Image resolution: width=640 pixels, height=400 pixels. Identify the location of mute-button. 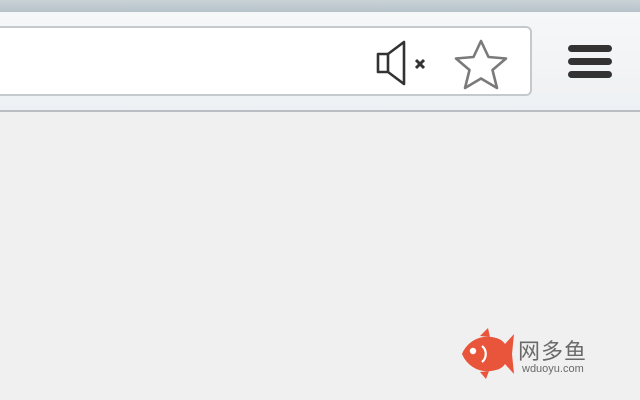
(404, 63).